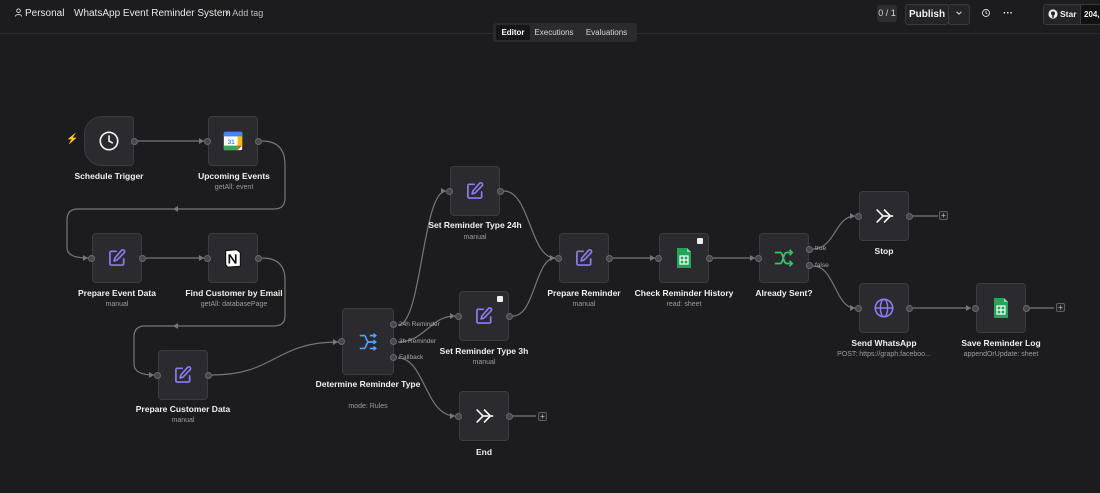  I want to click on node-set-reminder-24h, so click(475, 191).